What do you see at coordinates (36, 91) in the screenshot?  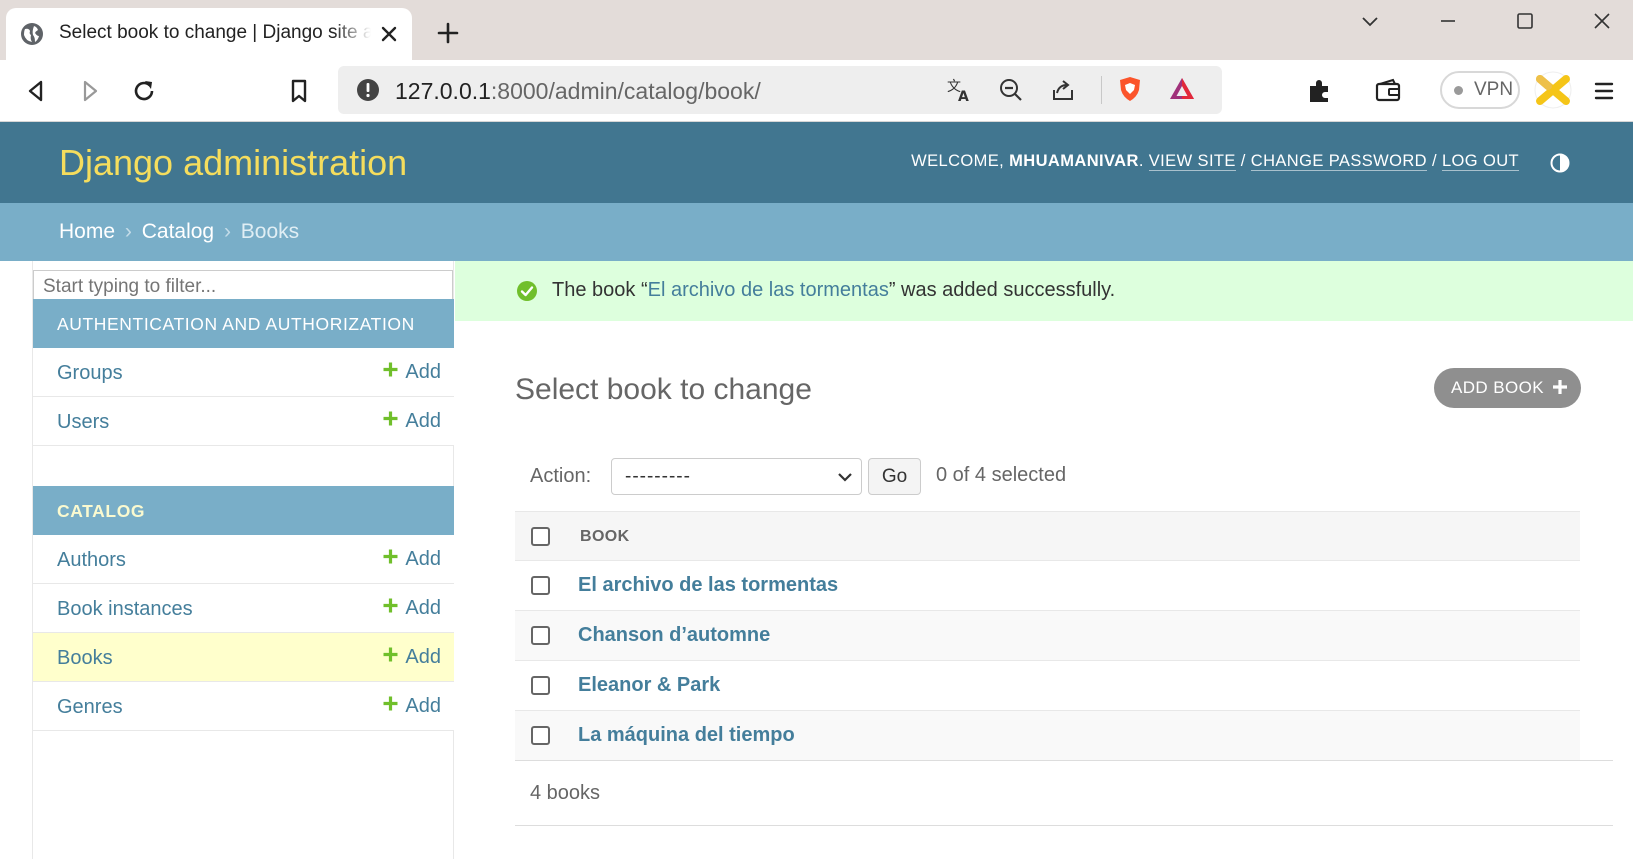 I see `back-icon` at bounding box center [36, 91].